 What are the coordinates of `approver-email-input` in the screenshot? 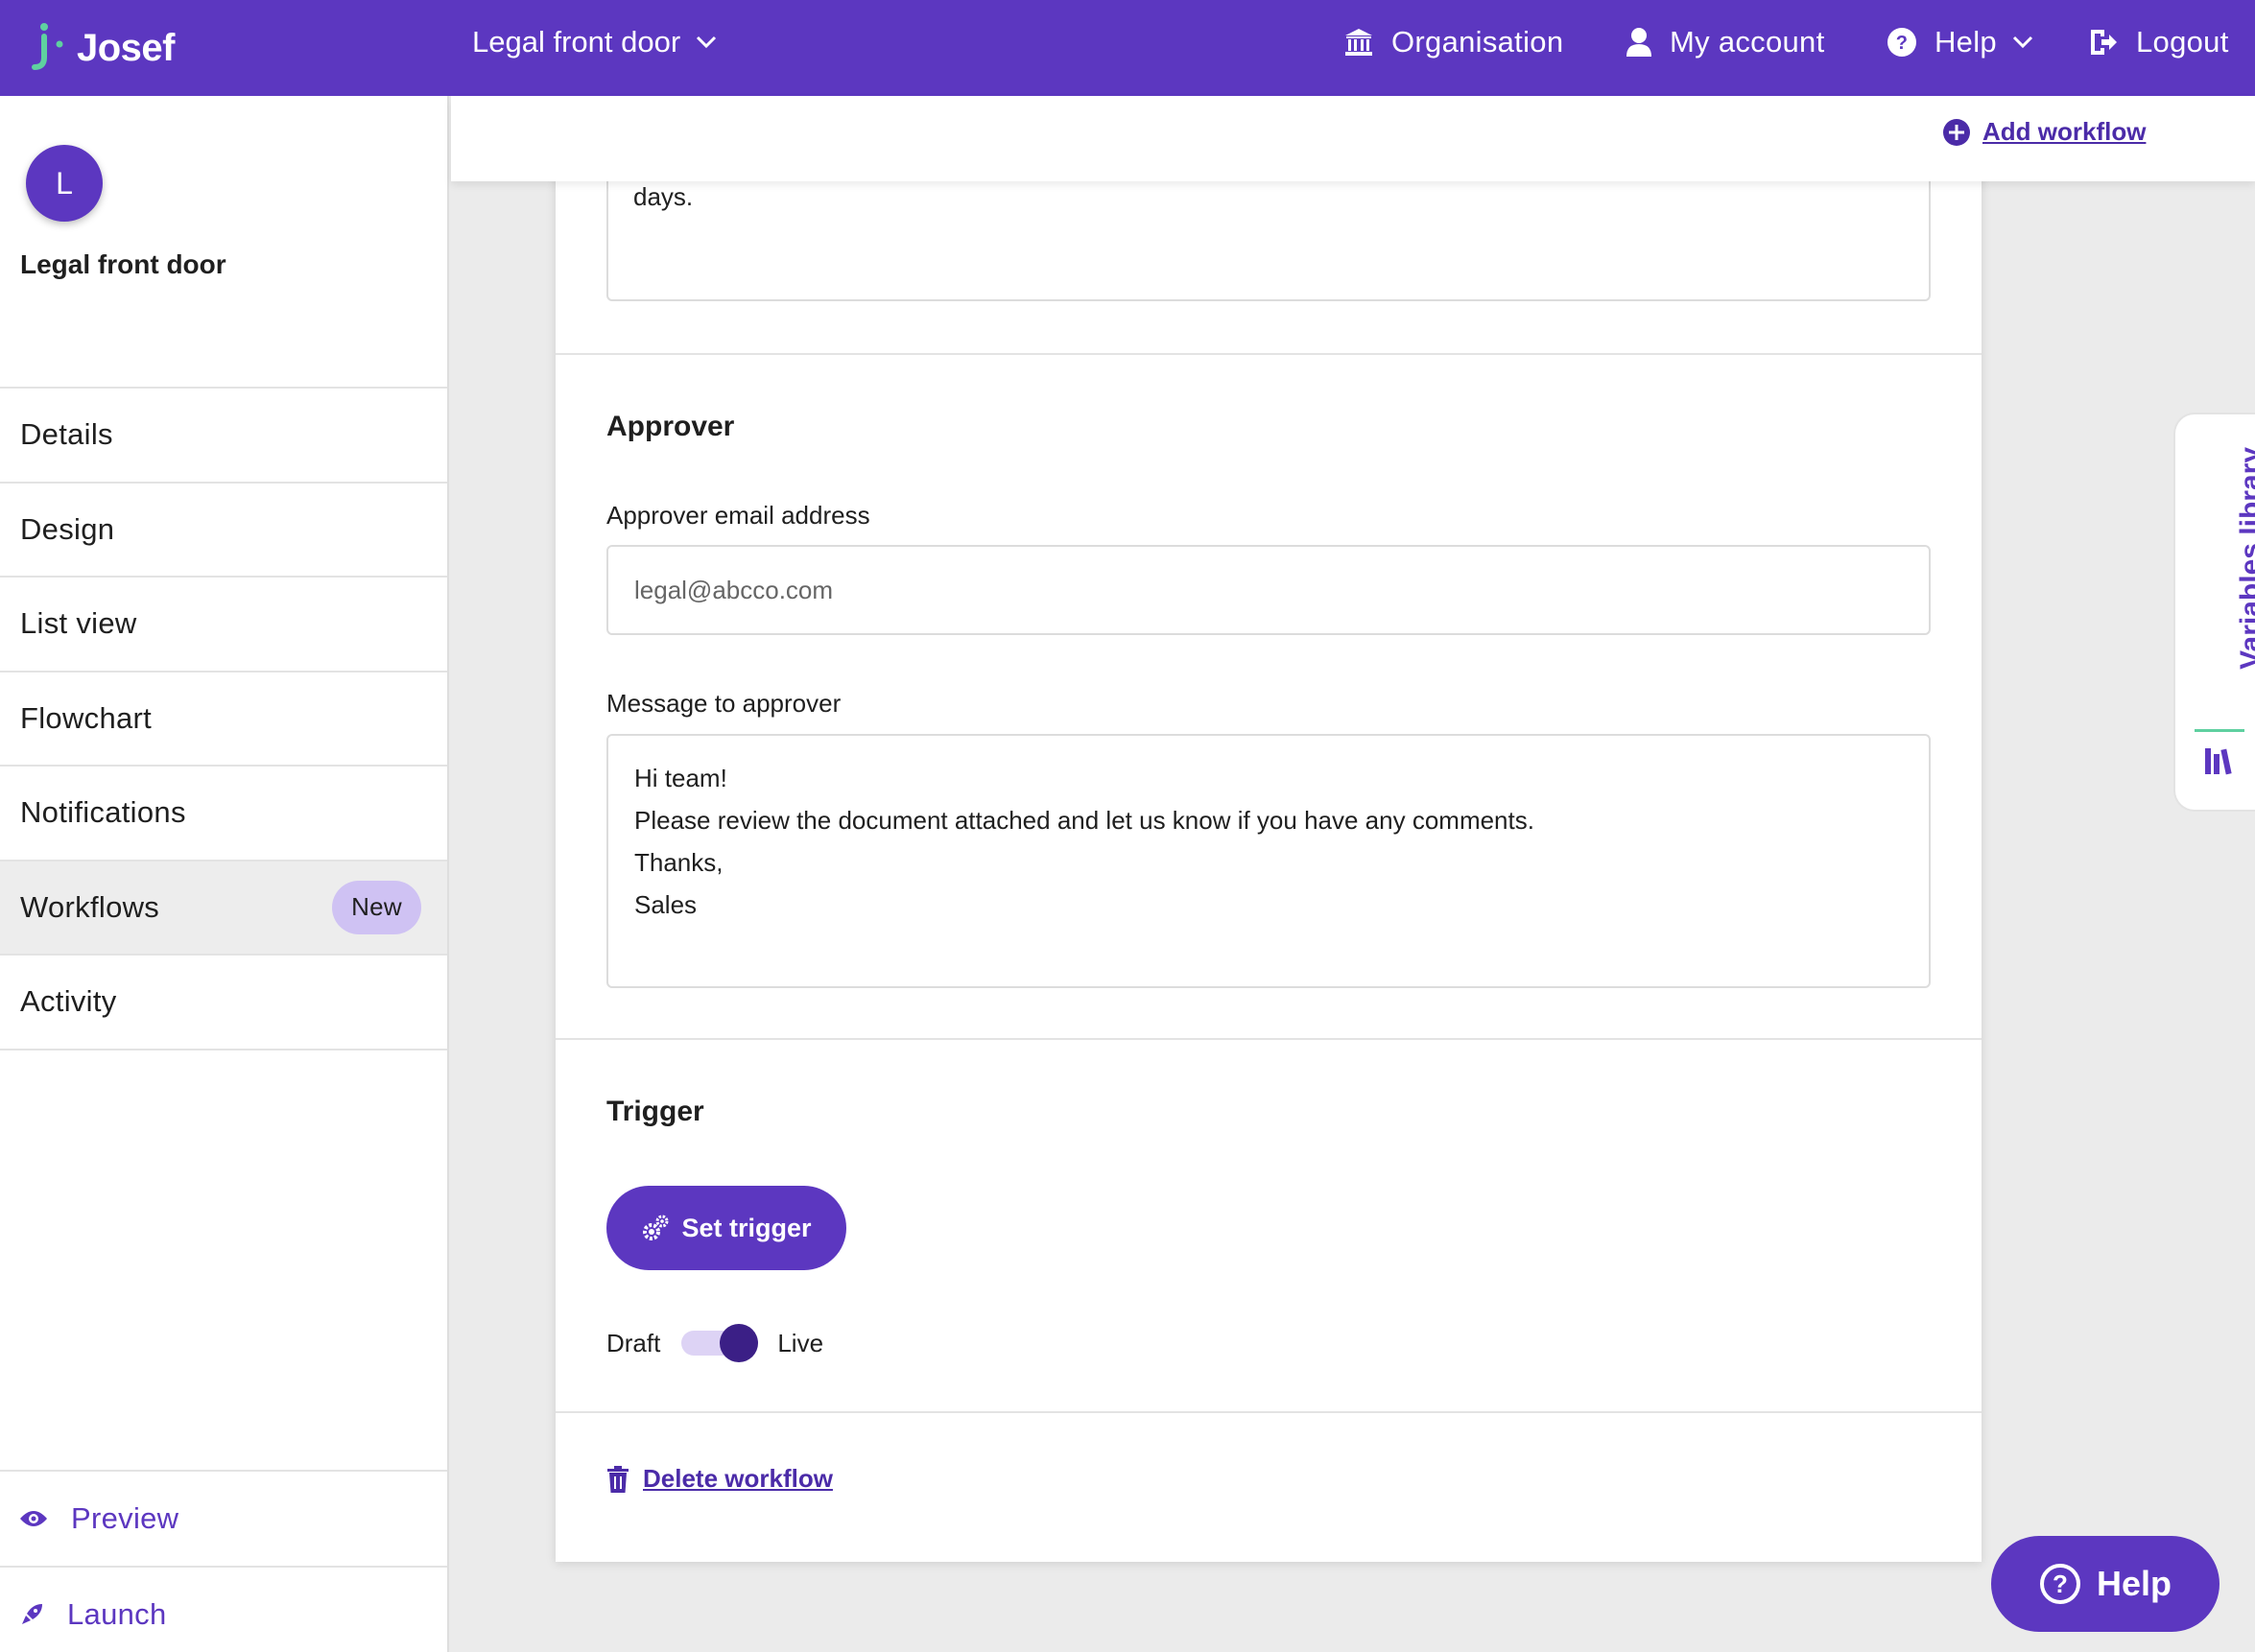 It's located at (1268, 590).